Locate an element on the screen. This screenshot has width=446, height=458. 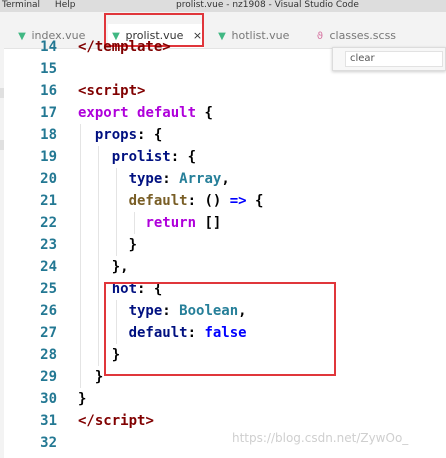
code-line: 19 prolist: { is located at coordinates (223, 157).